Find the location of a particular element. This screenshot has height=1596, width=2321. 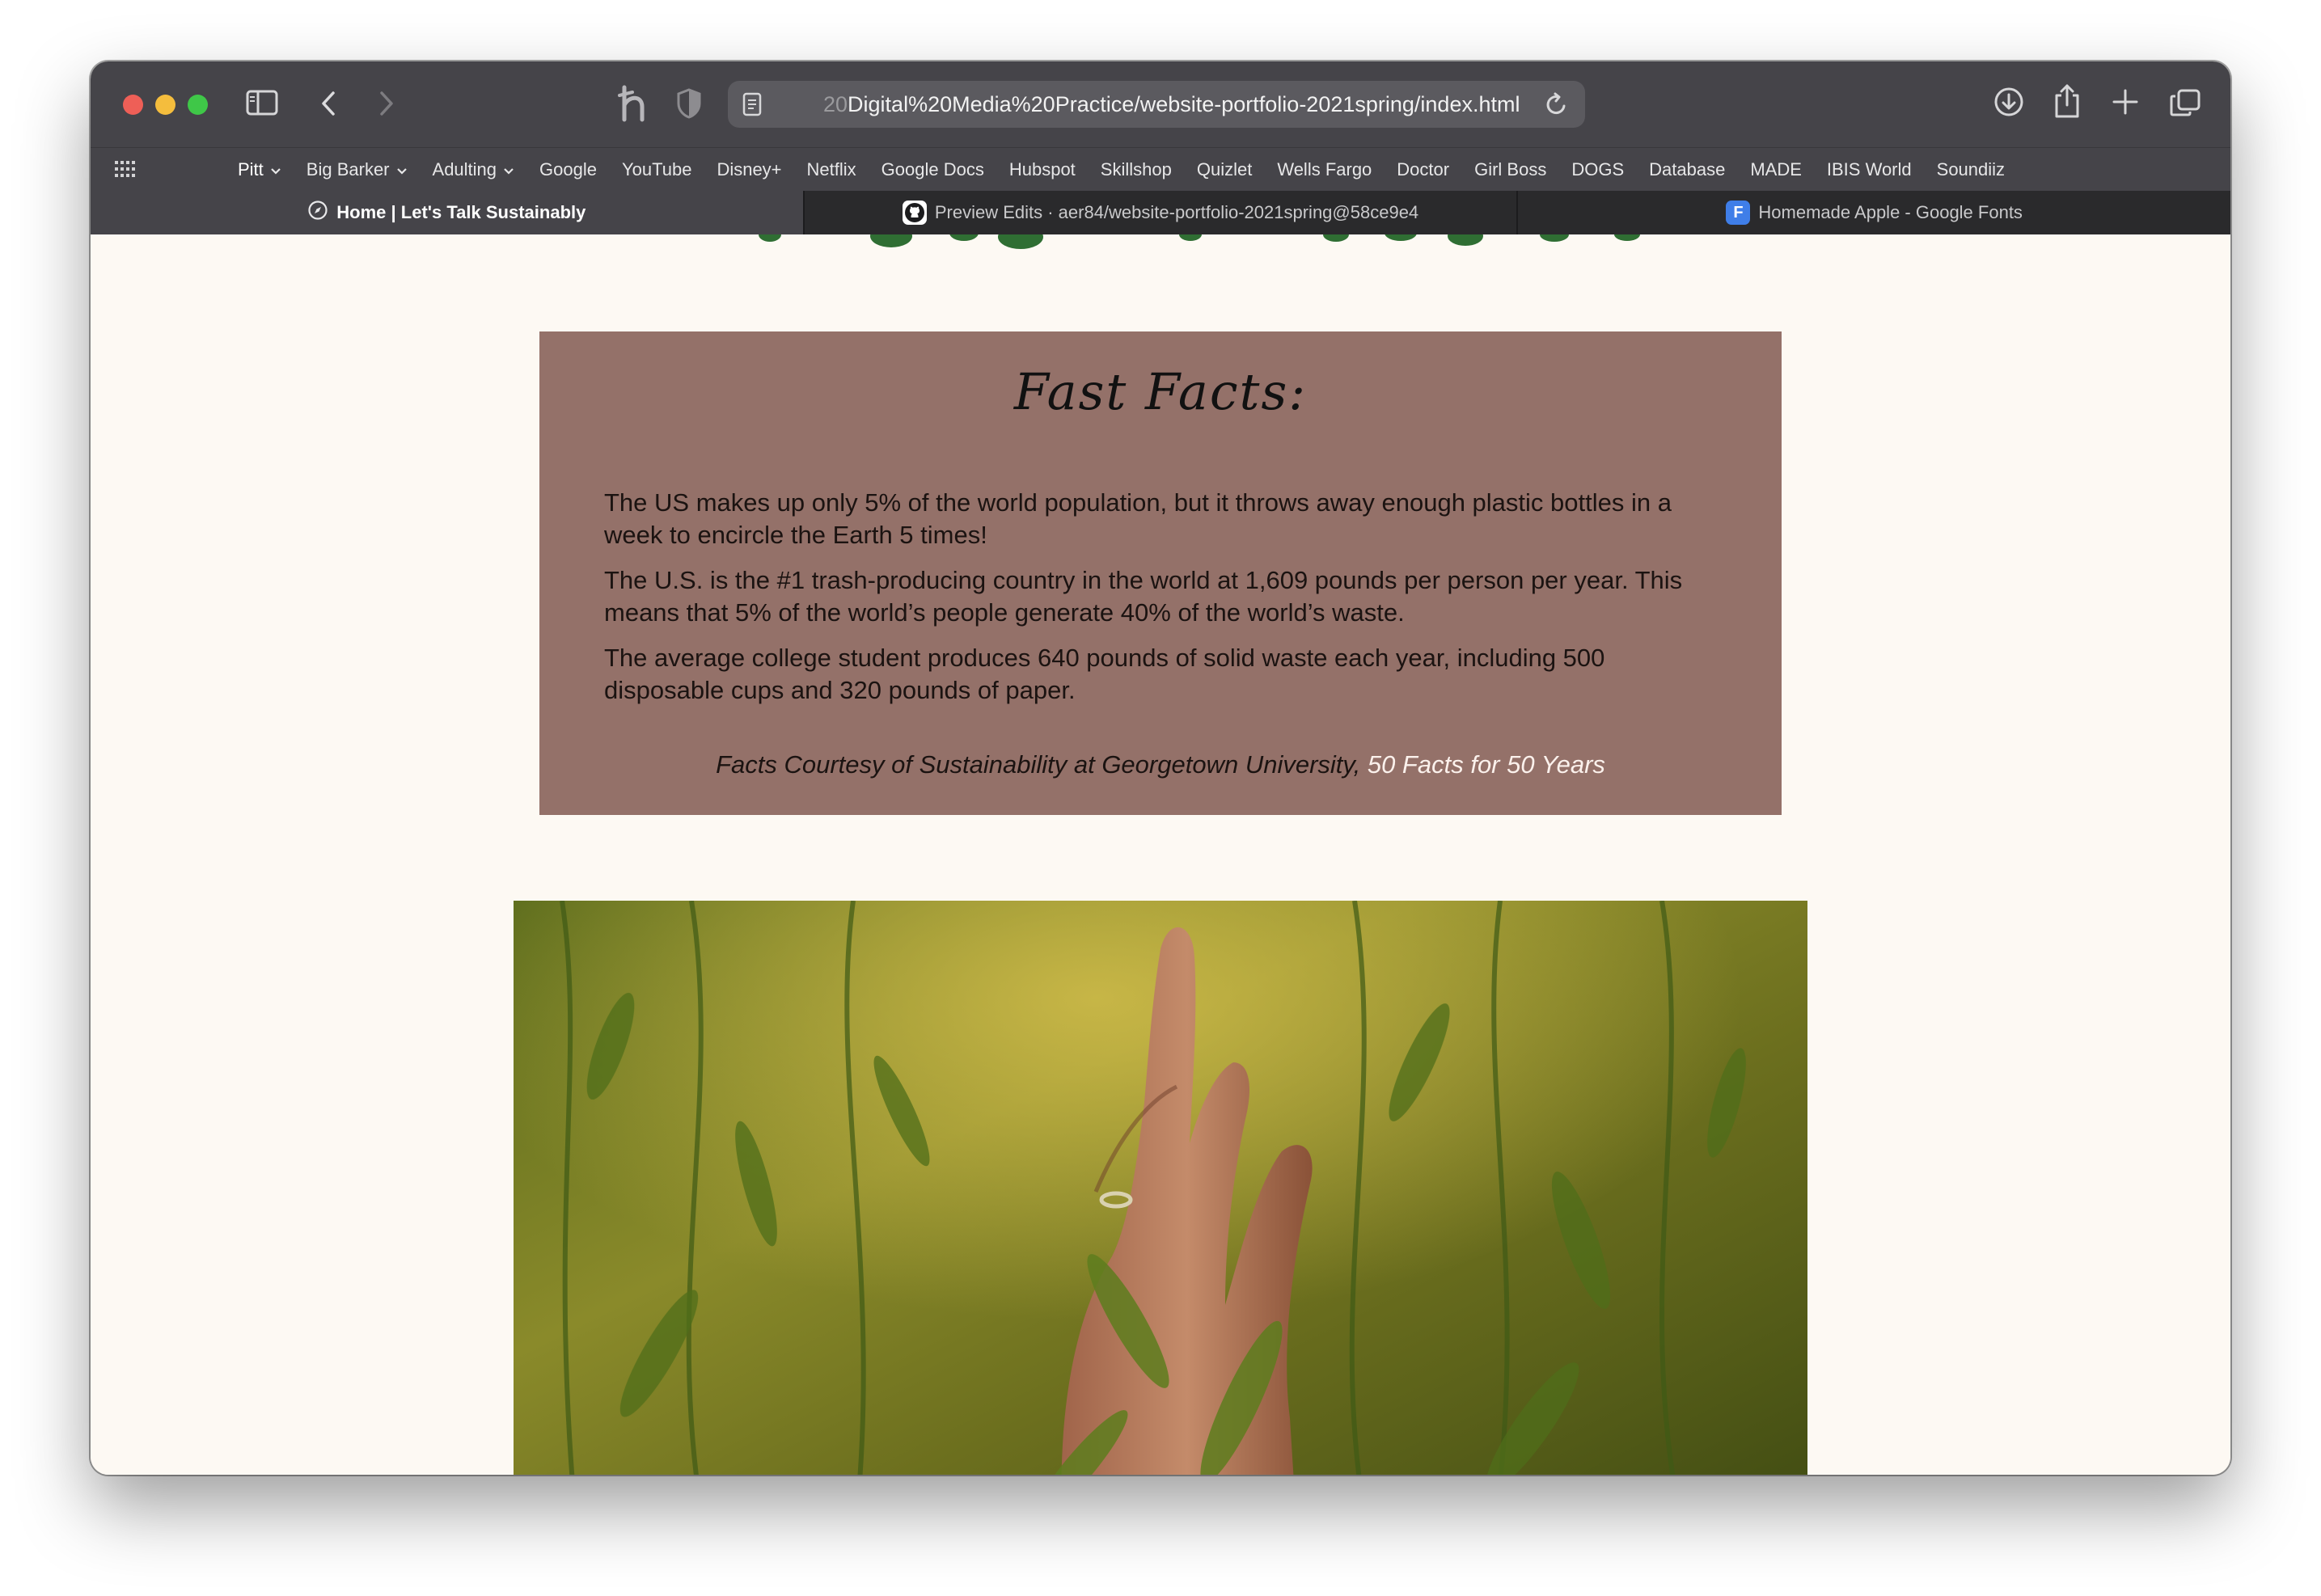

bookmark-doctor: Doctor is located at coordinates (1423, 169).